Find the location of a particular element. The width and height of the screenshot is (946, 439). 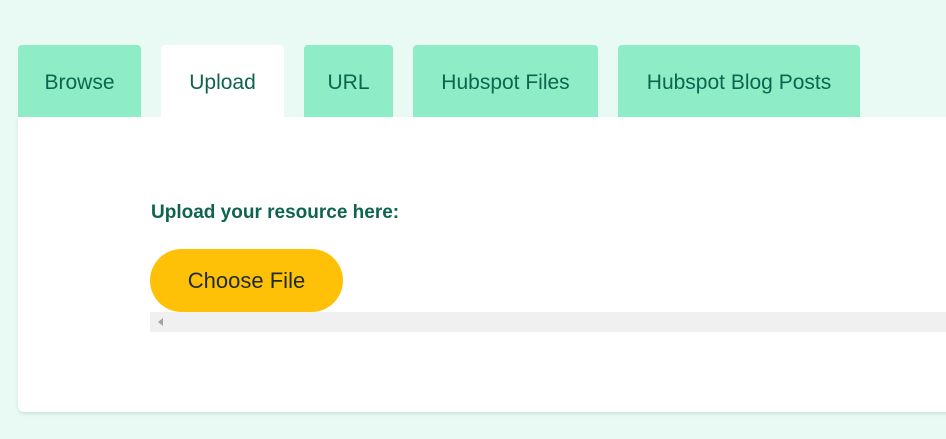

scroll-left-arrow-icon is located at coordinates (160, 322).